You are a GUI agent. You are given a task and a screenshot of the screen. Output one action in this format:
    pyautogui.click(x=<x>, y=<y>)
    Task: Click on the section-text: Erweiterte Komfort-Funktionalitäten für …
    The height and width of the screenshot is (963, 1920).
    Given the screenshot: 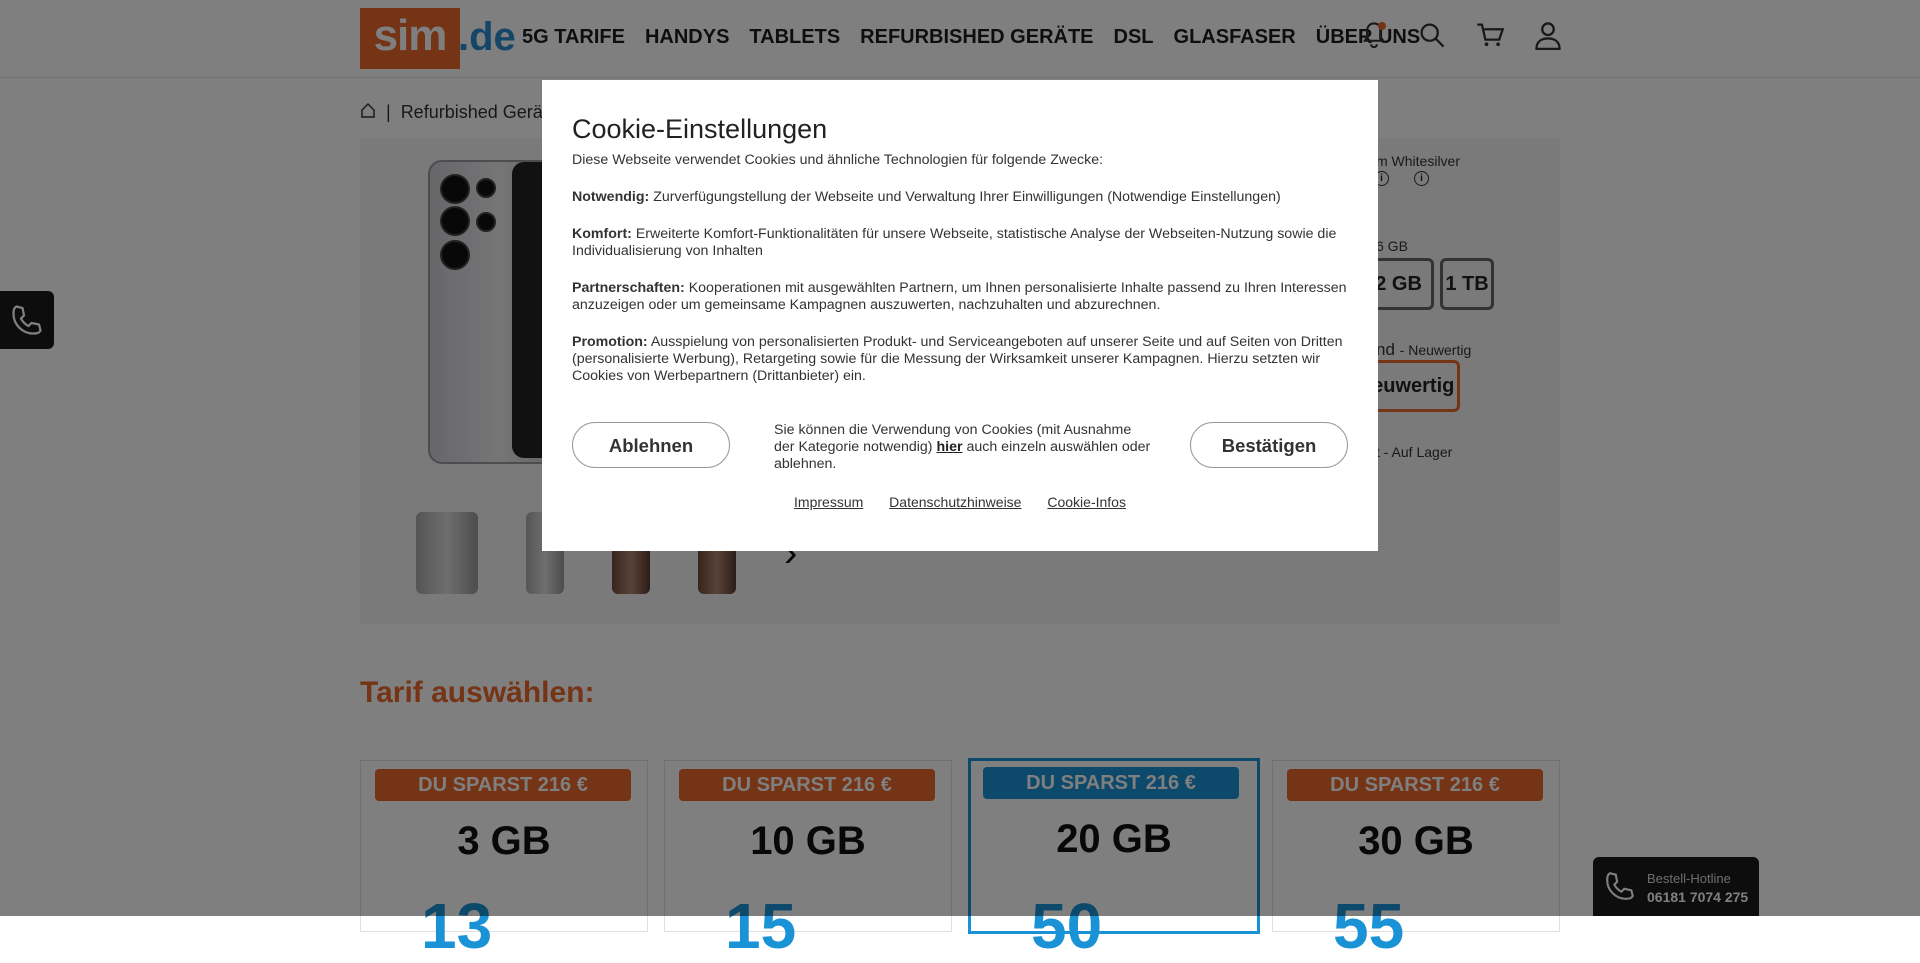 What is the action you would take?
    pyautogui.click(x=954, y=242)
    